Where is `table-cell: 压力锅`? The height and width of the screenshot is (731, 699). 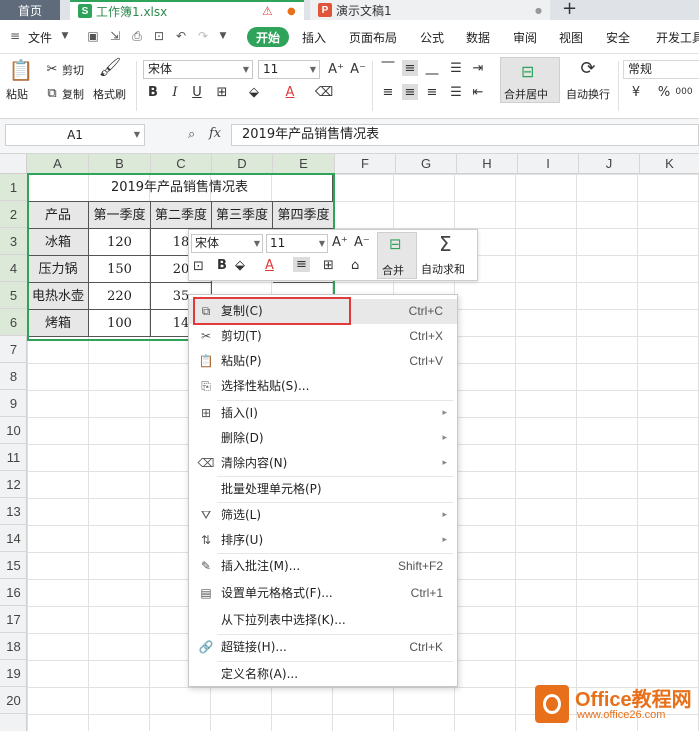
table-cell: 压力锅 is located at coordinates (58, 269).